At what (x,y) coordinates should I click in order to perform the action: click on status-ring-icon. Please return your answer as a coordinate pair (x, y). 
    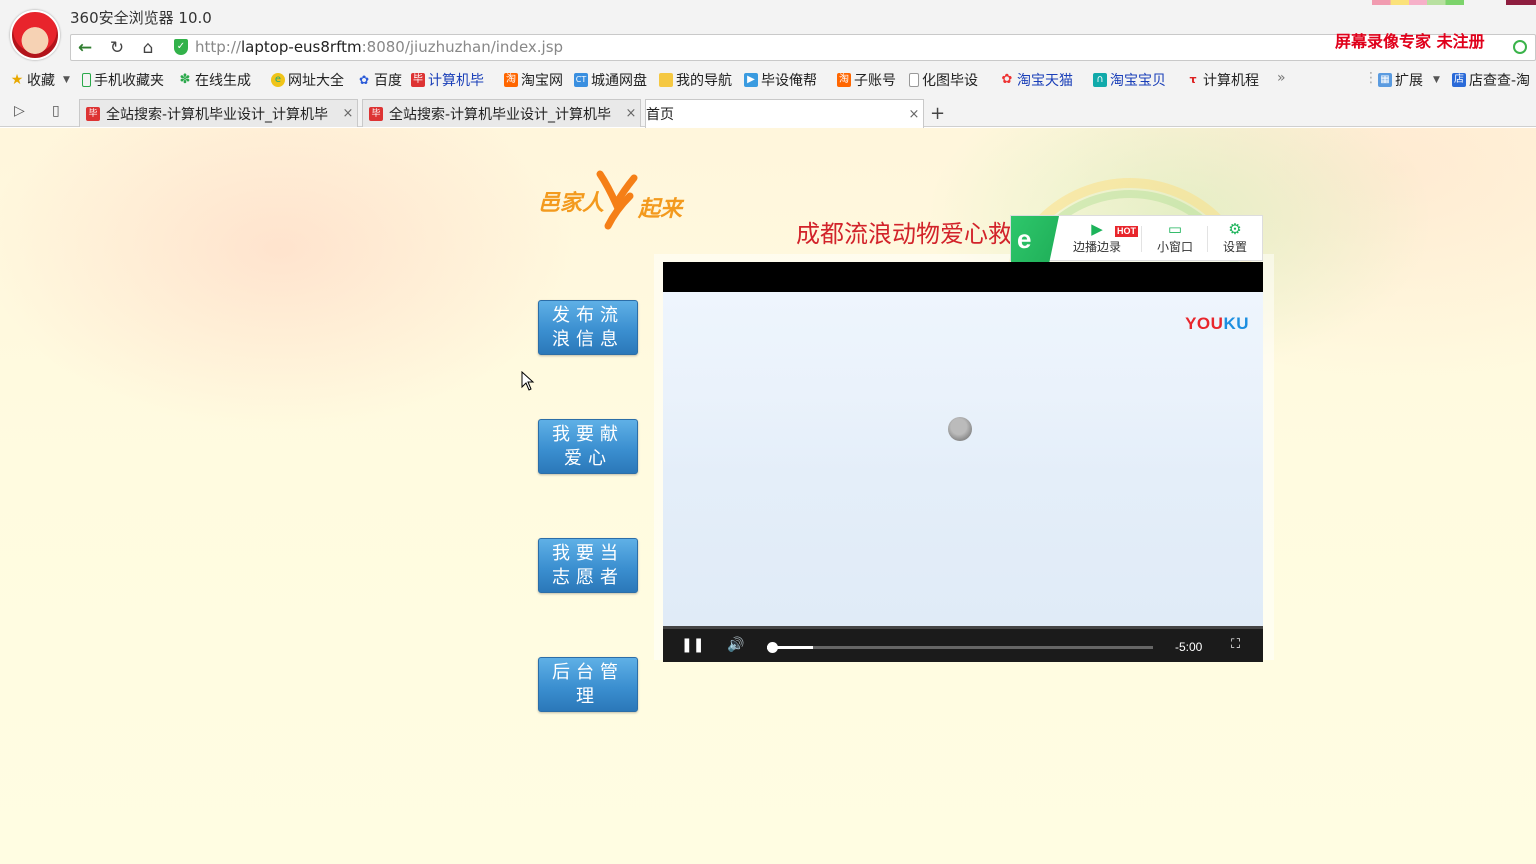
    Looking at the image, I should click on (1520, 47).